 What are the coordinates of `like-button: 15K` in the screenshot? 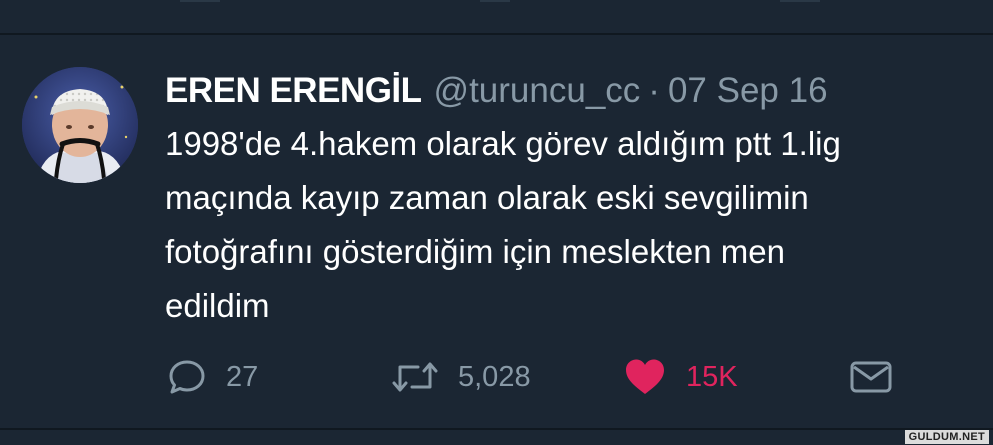 It's located at (681, 377).